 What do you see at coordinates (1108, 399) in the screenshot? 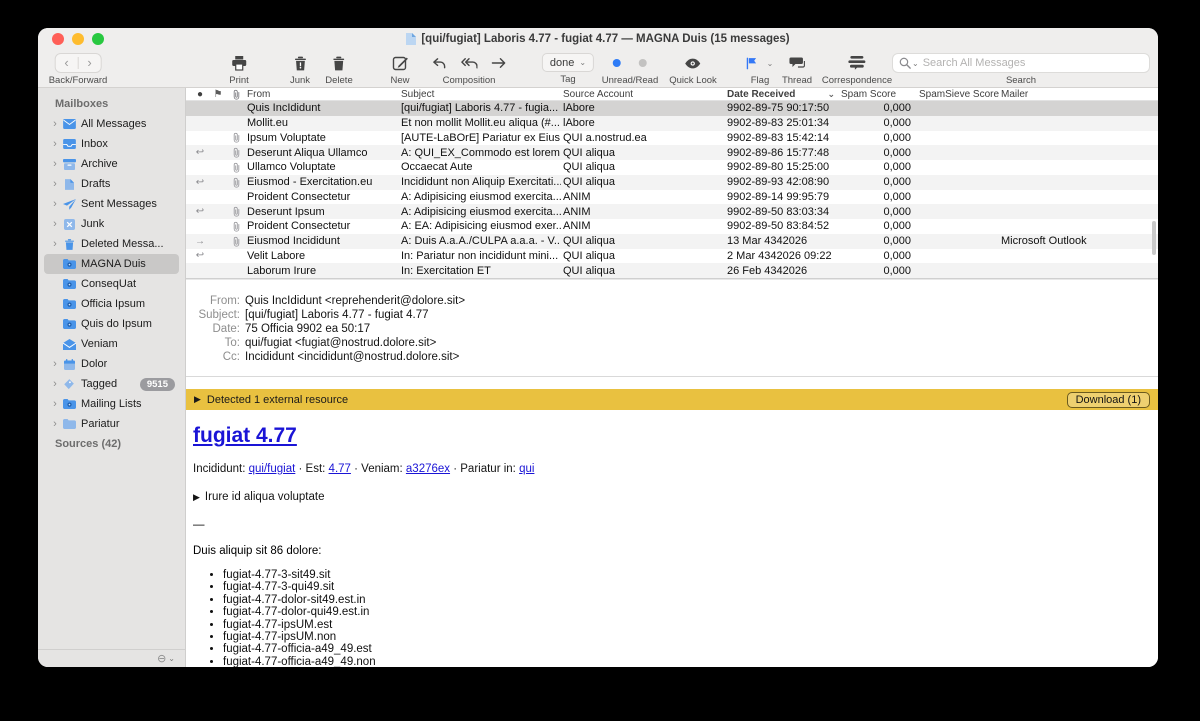
I see `download-button: Download (1)` at bounding box center [1108, 399].